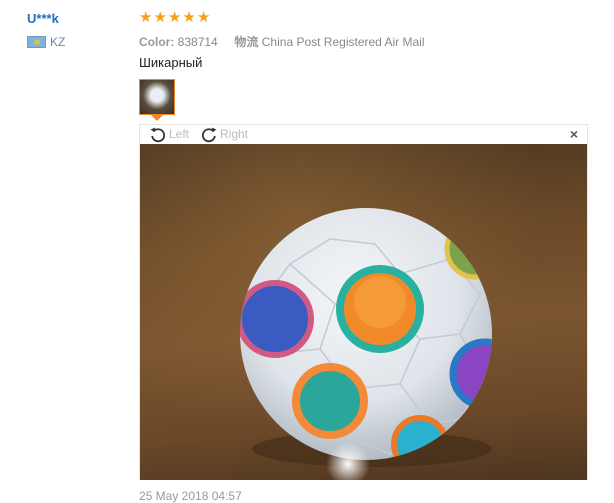  What do you see at coordinates (157, 118) in the screenshot?
I see `thumbnail-pointer` at bounding box center [157, 118].